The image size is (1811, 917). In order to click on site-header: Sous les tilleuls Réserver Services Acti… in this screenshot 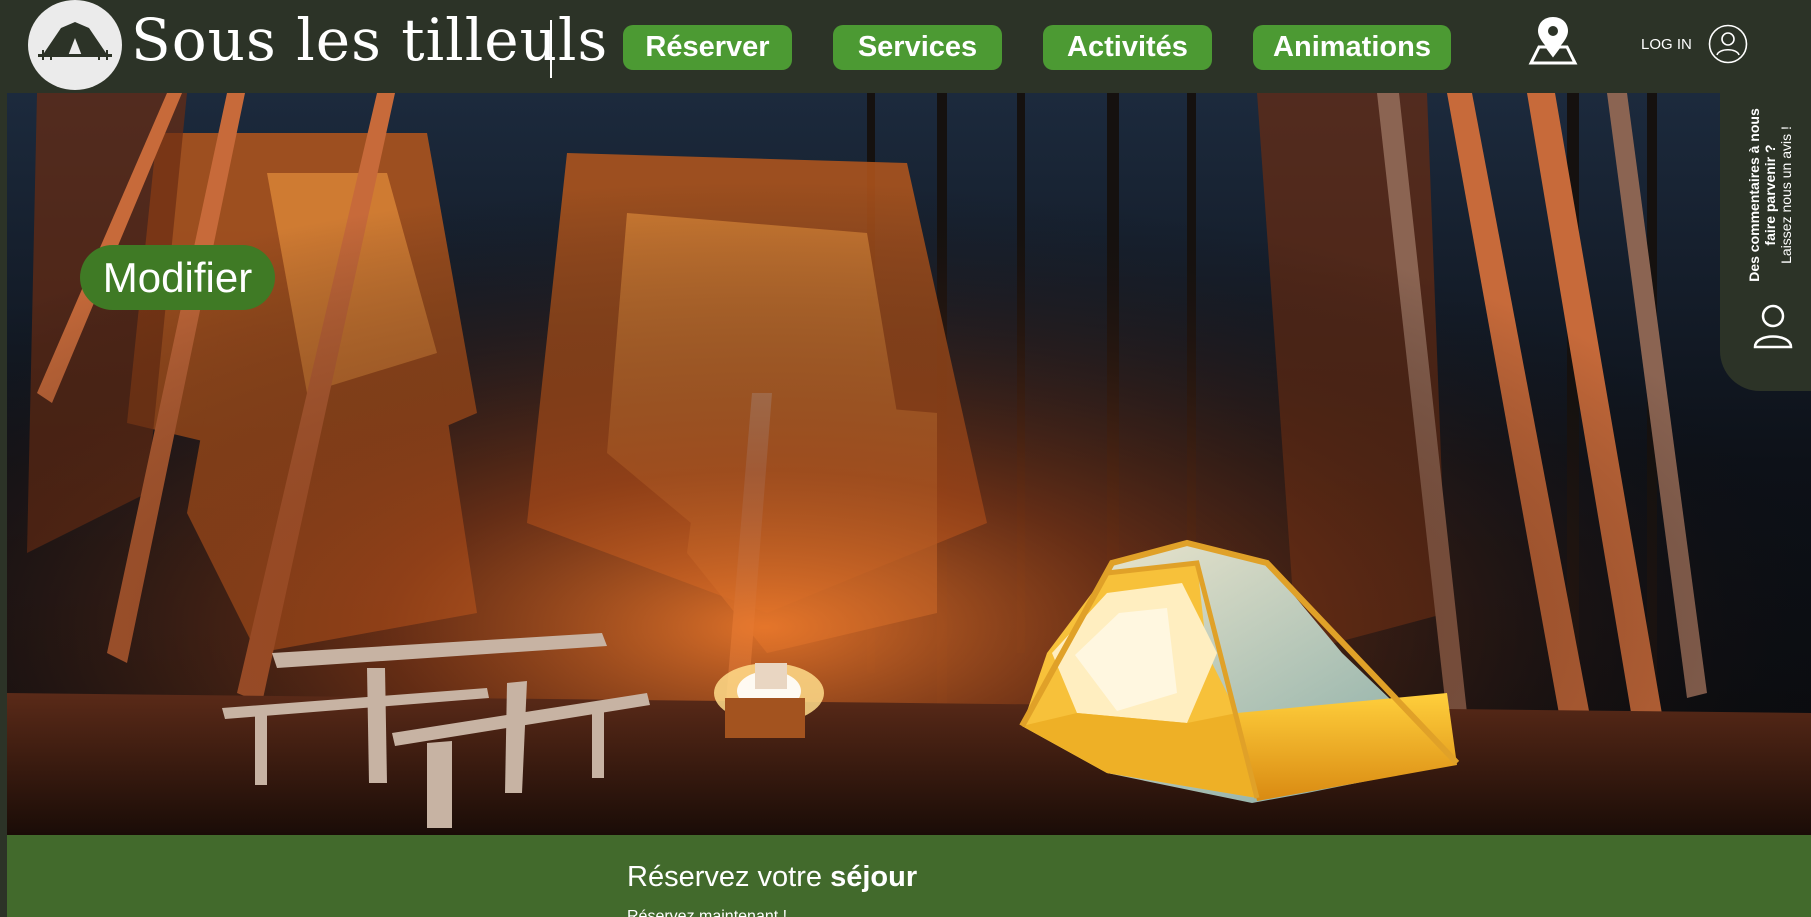, I will do `click(905, 46)`.